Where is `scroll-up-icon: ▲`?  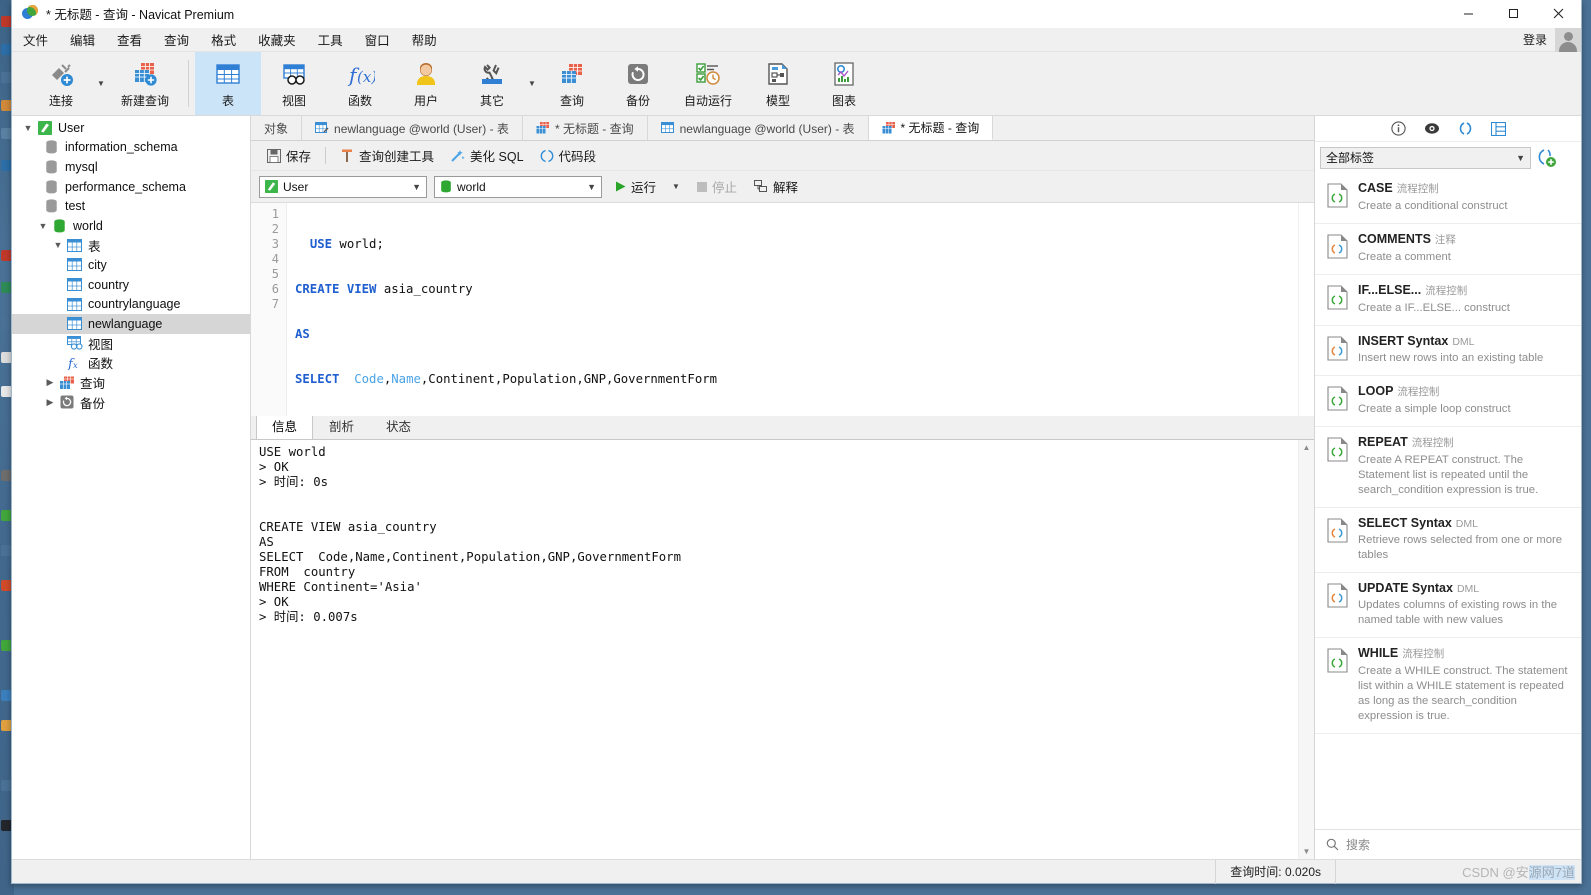
scroll-up-icon: ▲ is located at coordinates (1307, 447).